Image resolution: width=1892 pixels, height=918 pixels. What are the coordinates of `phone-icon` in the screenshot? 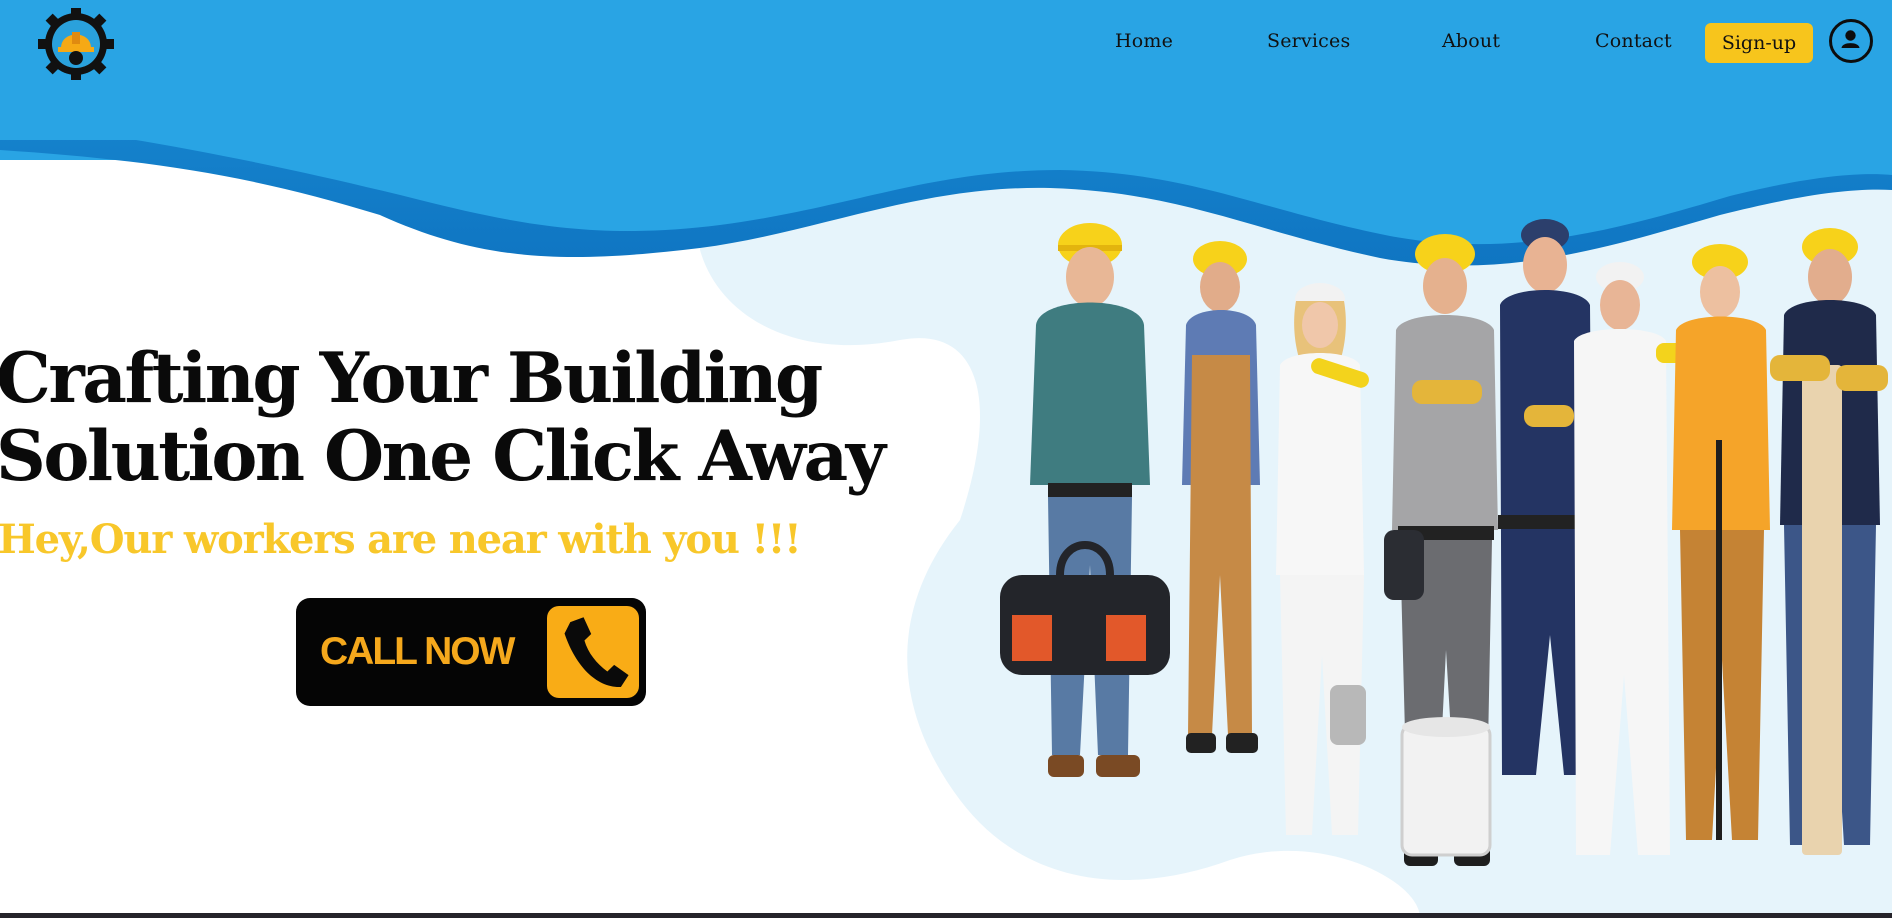 It's located at (596, 652).